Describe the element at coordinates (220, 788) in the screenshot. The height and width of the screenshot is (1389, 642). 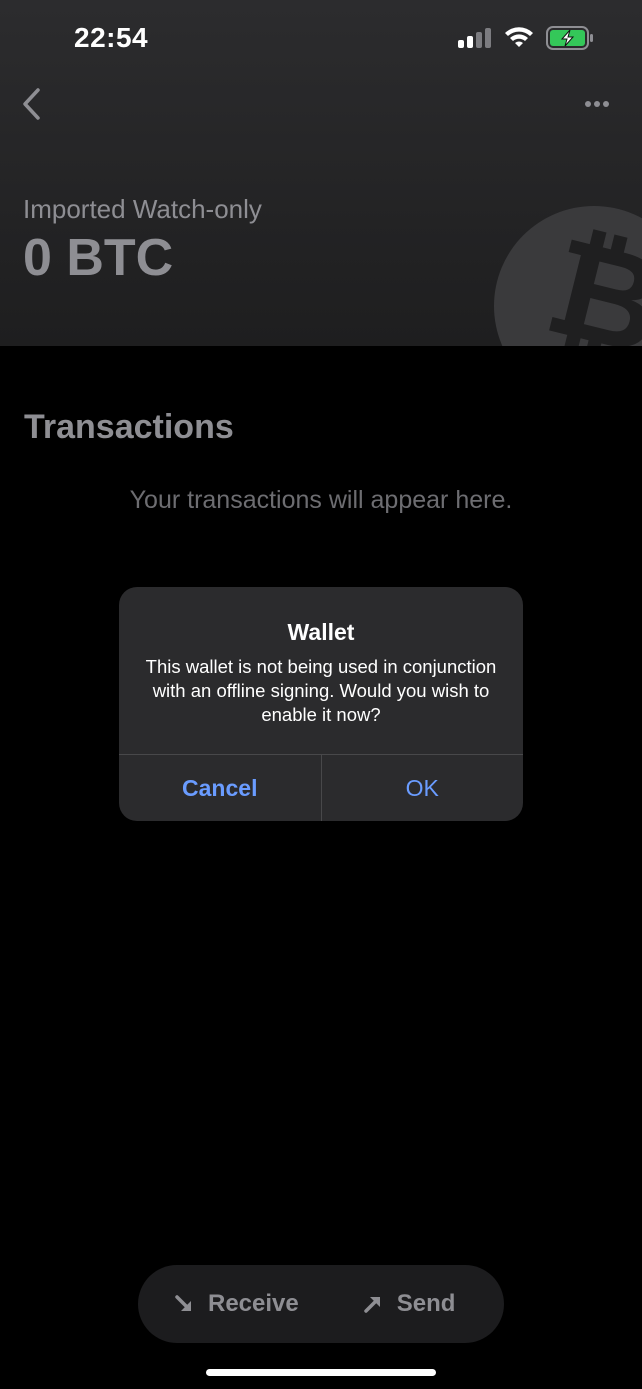
I see `cancel-button: Cancel` at that location.